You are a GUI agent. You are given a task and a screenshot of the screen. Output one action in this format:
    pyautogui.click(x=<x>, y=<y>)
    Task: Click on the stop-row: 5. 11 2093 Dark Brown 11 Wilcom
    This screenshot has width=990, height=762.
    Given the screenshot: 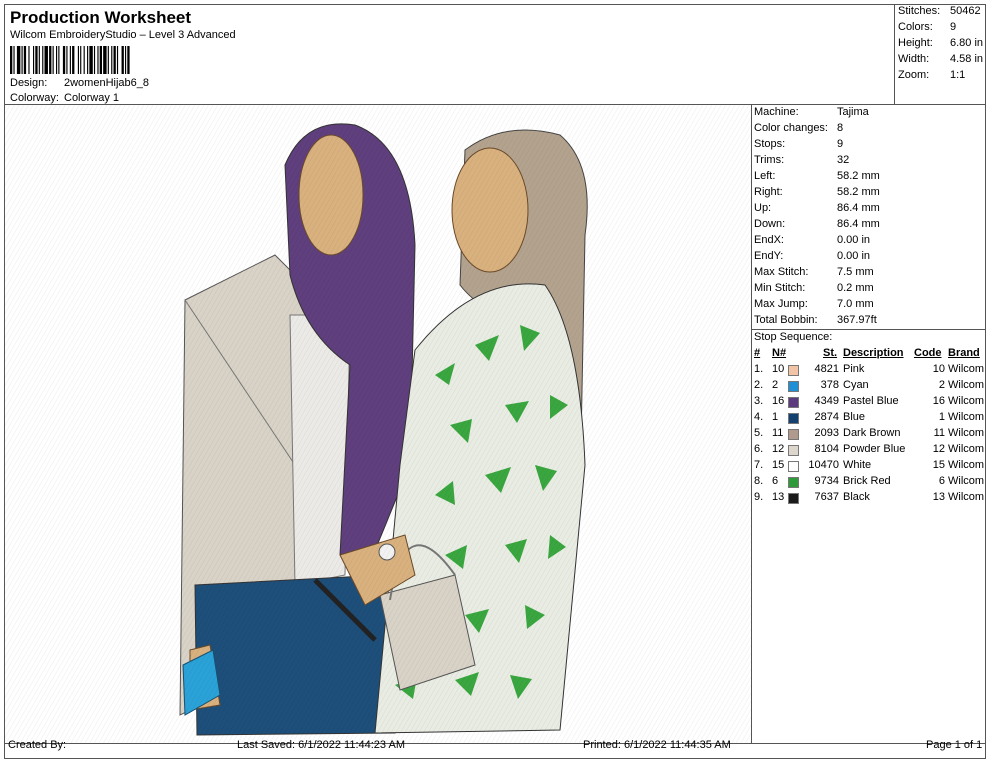 What is the action you would take?
    pyautogui.click(x=868, y=435)
    